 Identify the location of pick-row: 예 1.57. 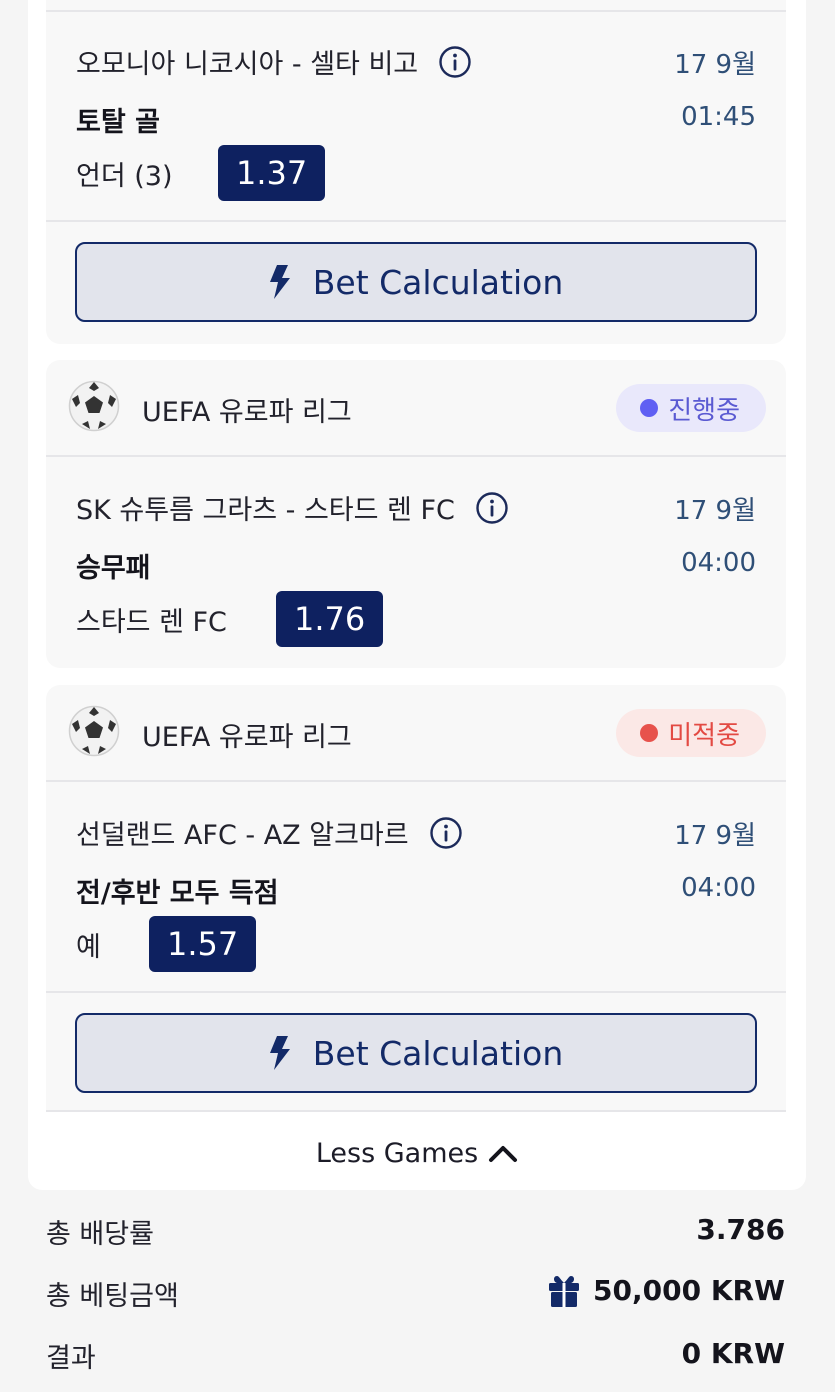
(166, 944).